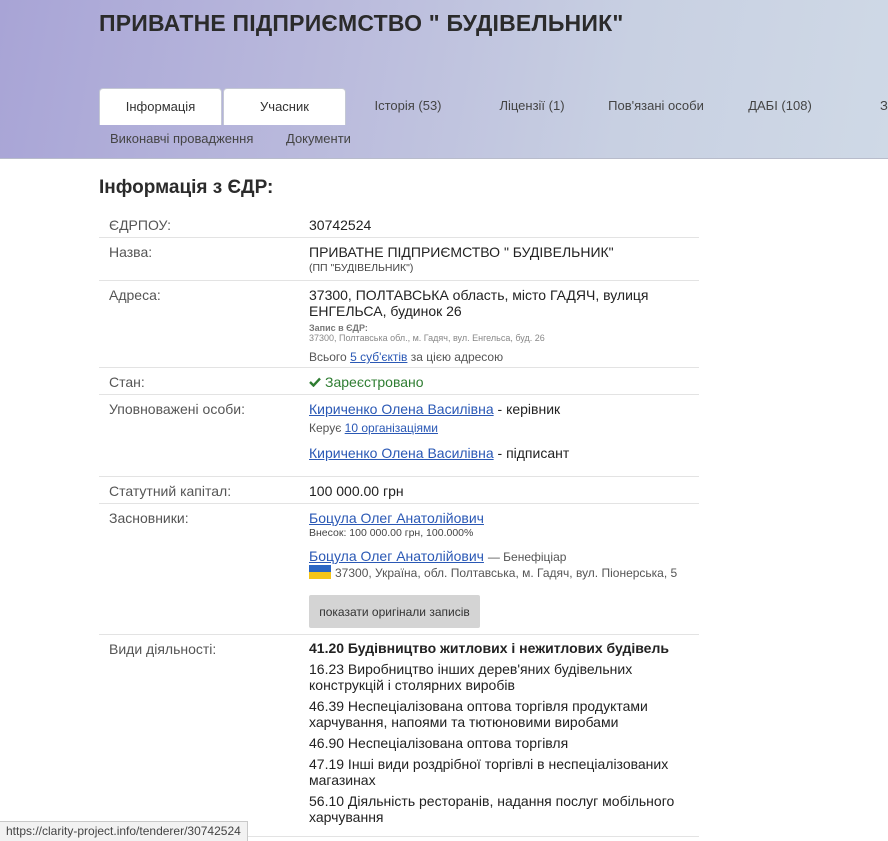 The height and width of the screenshot is (841, 888). I want to click on authorized-person-2: Кириченко Олена Василівна - підписант, so click(439, 453).